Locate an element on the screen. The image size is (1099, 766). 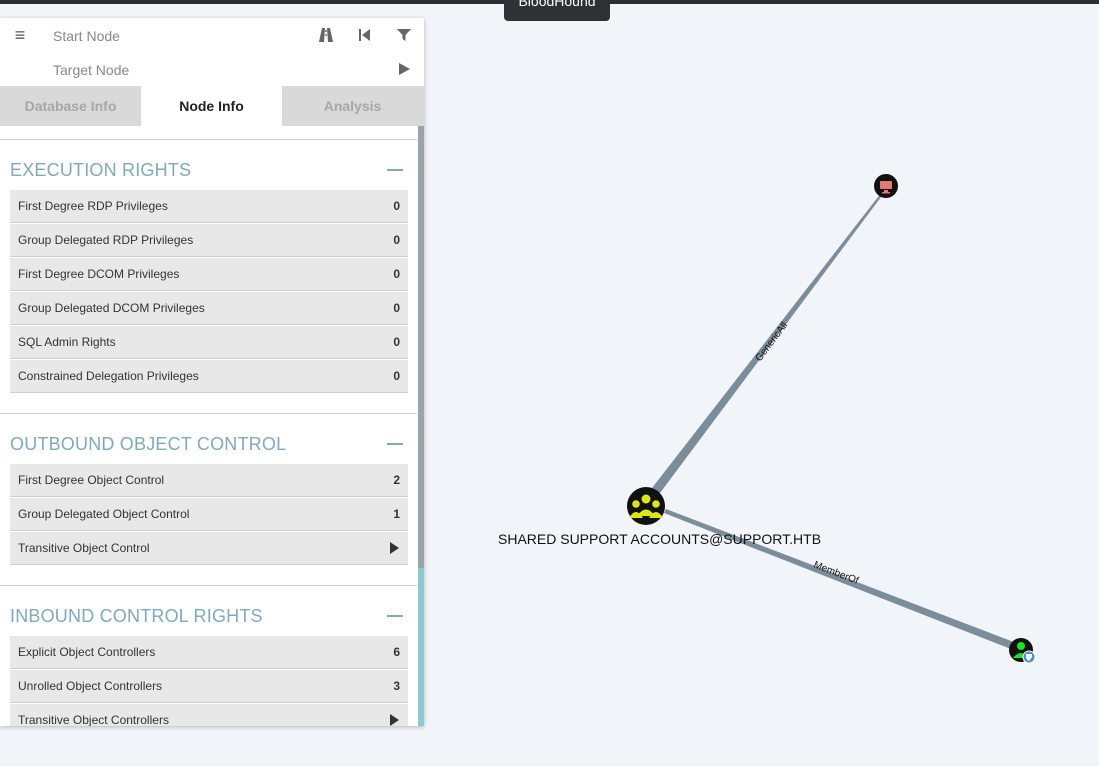
list-item: Transitive Object Control is located at coordinates (209, 548).